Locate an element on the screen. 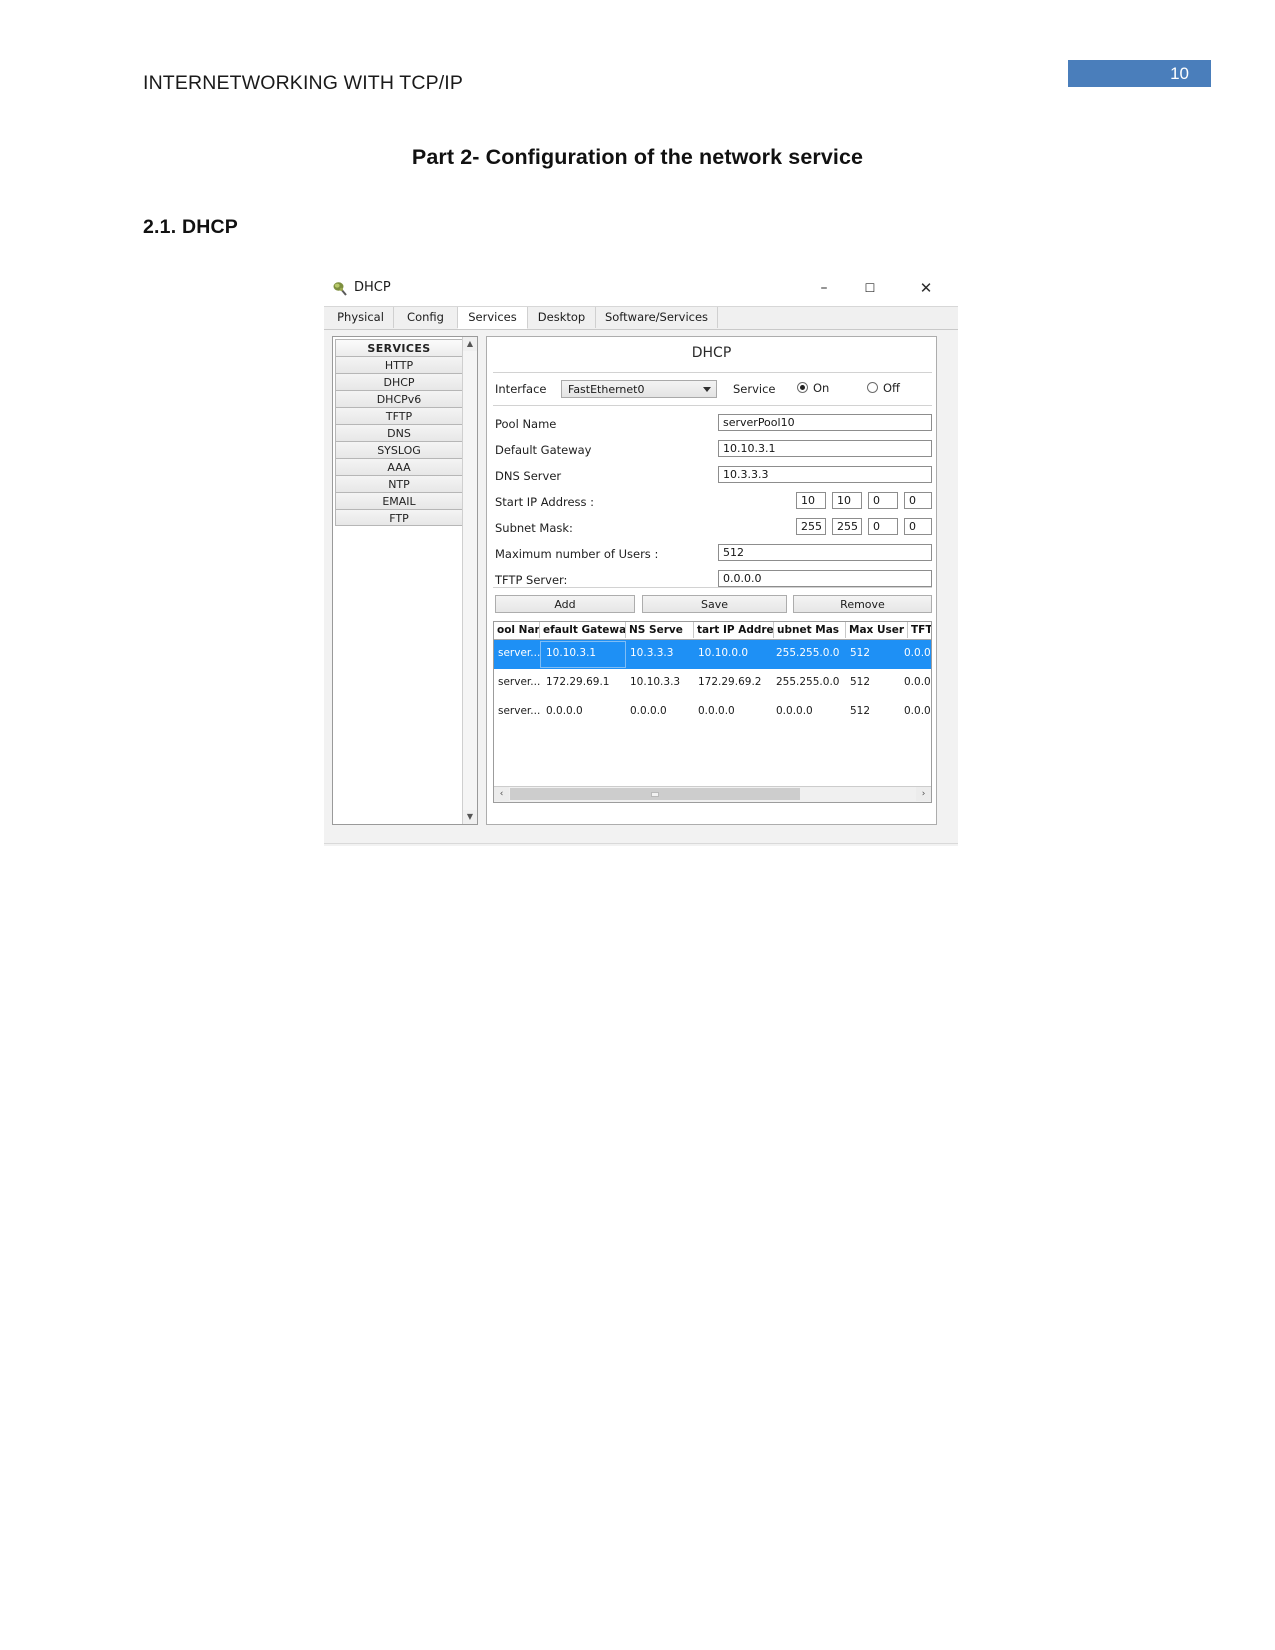 Image resolution: width=1275 pixels, height=1650 pixels. page-number-badge: 10 is located at coordinates (1139, 73).